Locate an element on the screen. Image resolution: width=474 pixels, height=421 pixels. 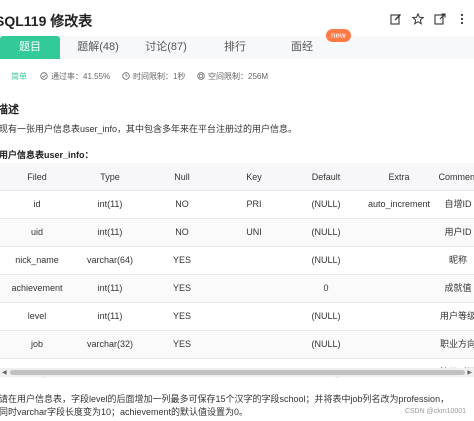
scrollbar-thumb is located at coordinates (237, 372).